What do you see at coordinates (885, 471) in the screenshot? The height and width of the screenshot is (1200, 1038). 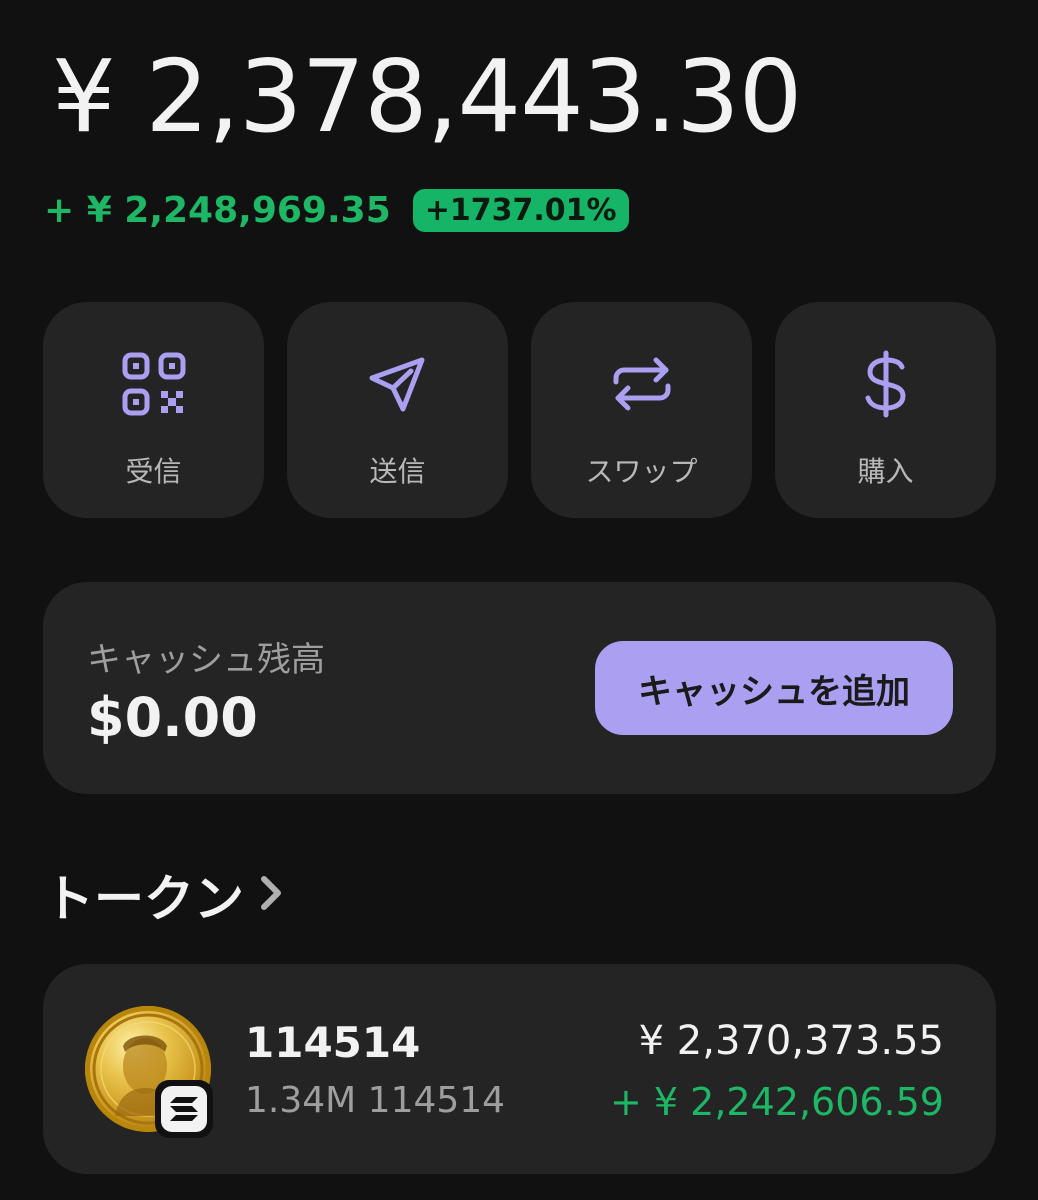 I see `buy-label: 購入` at bounding box center [885, 471].